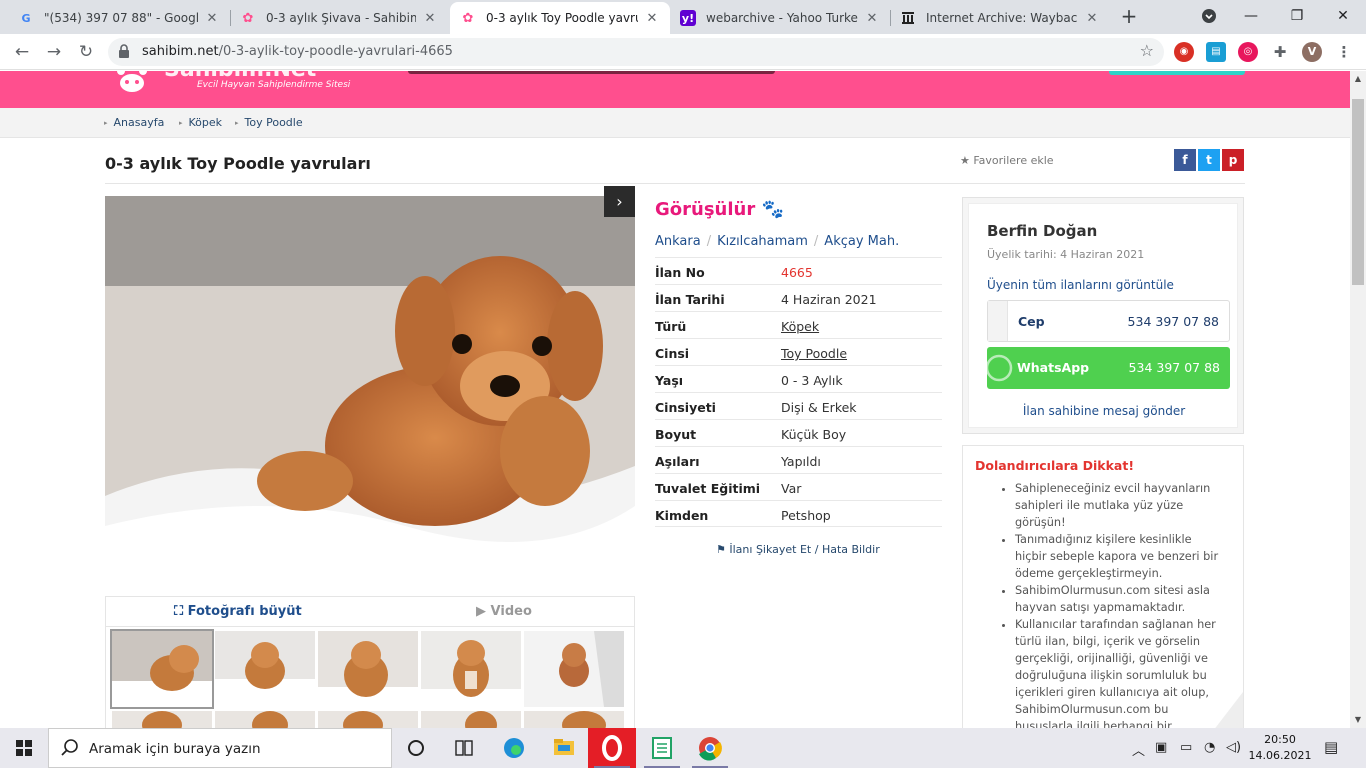 The image size is (1366, 771). What do you see at coordinates (780, 18) in the screenshot?
I see `tab-yahoo: y! webarchive - Yahoo Turkey A ✕` at bounding box center [780, 18].